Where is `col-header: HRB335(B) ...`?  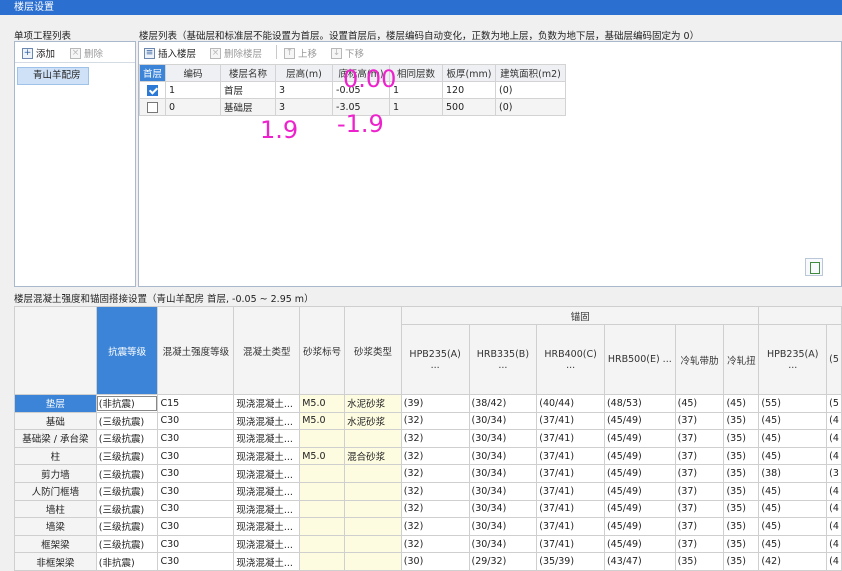 col-header: HRB335(B) ... is located at coordinates (503, 359).